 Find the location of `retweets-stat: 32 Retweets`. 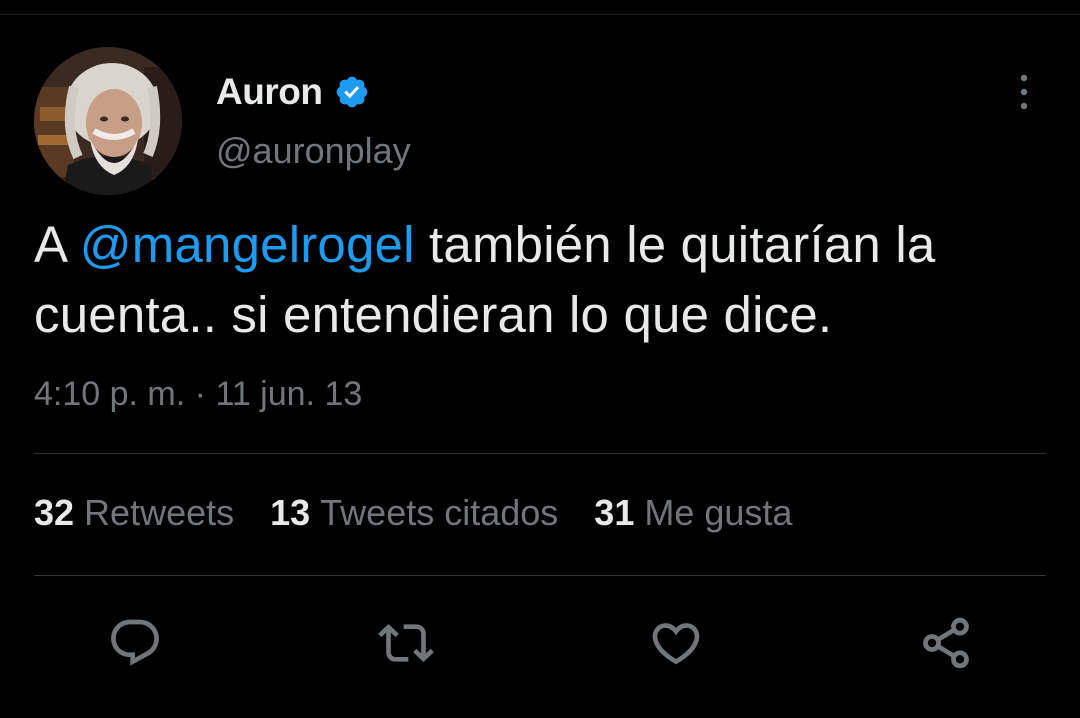

retweets-stat: 32 Retweets is located at coordinates (134, 513).